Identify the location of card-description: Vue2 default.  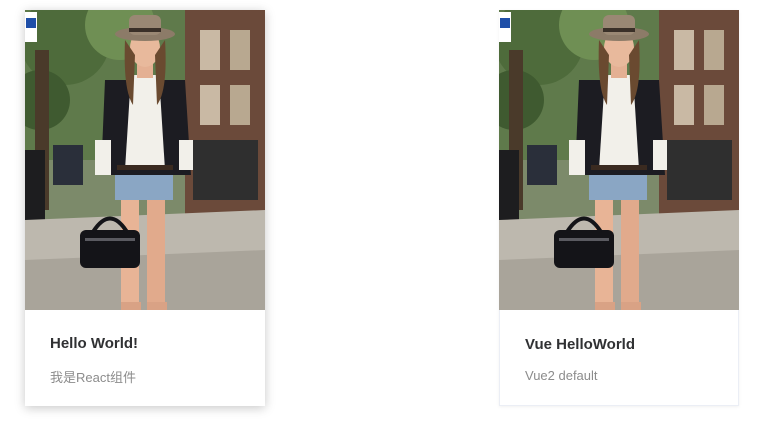
(561, 375).